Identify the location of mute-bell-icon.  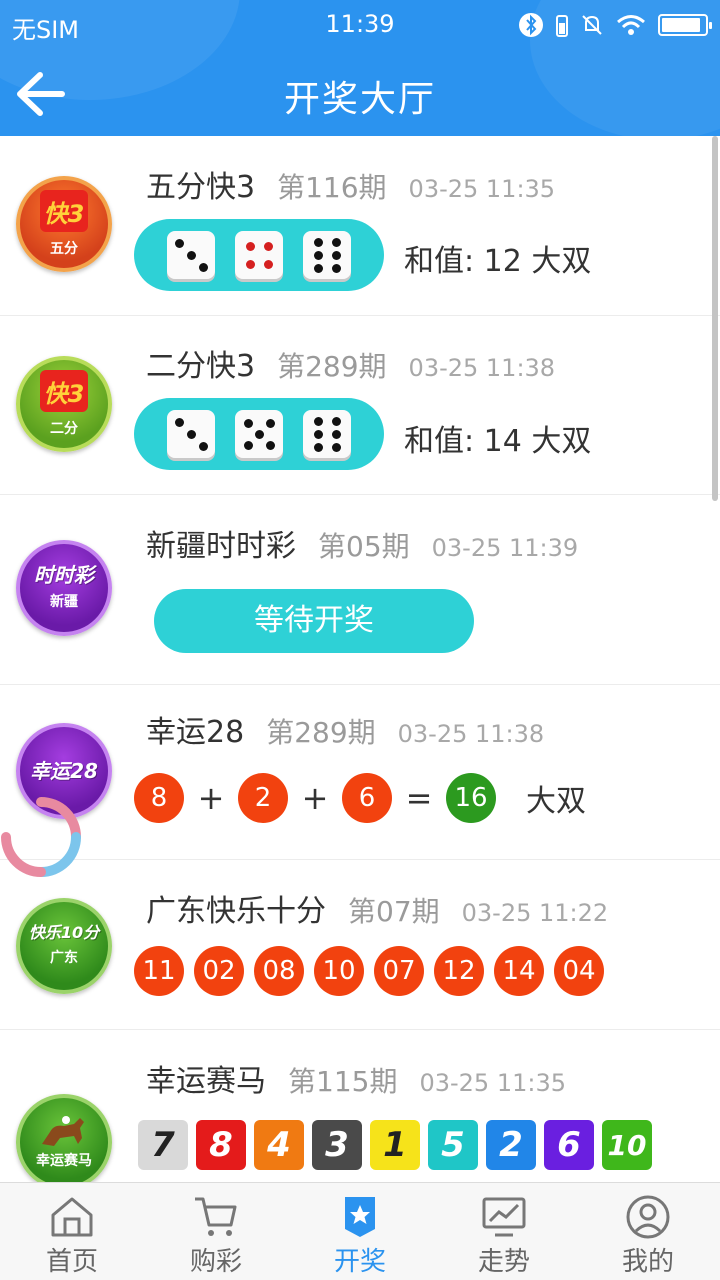
(592, 25).